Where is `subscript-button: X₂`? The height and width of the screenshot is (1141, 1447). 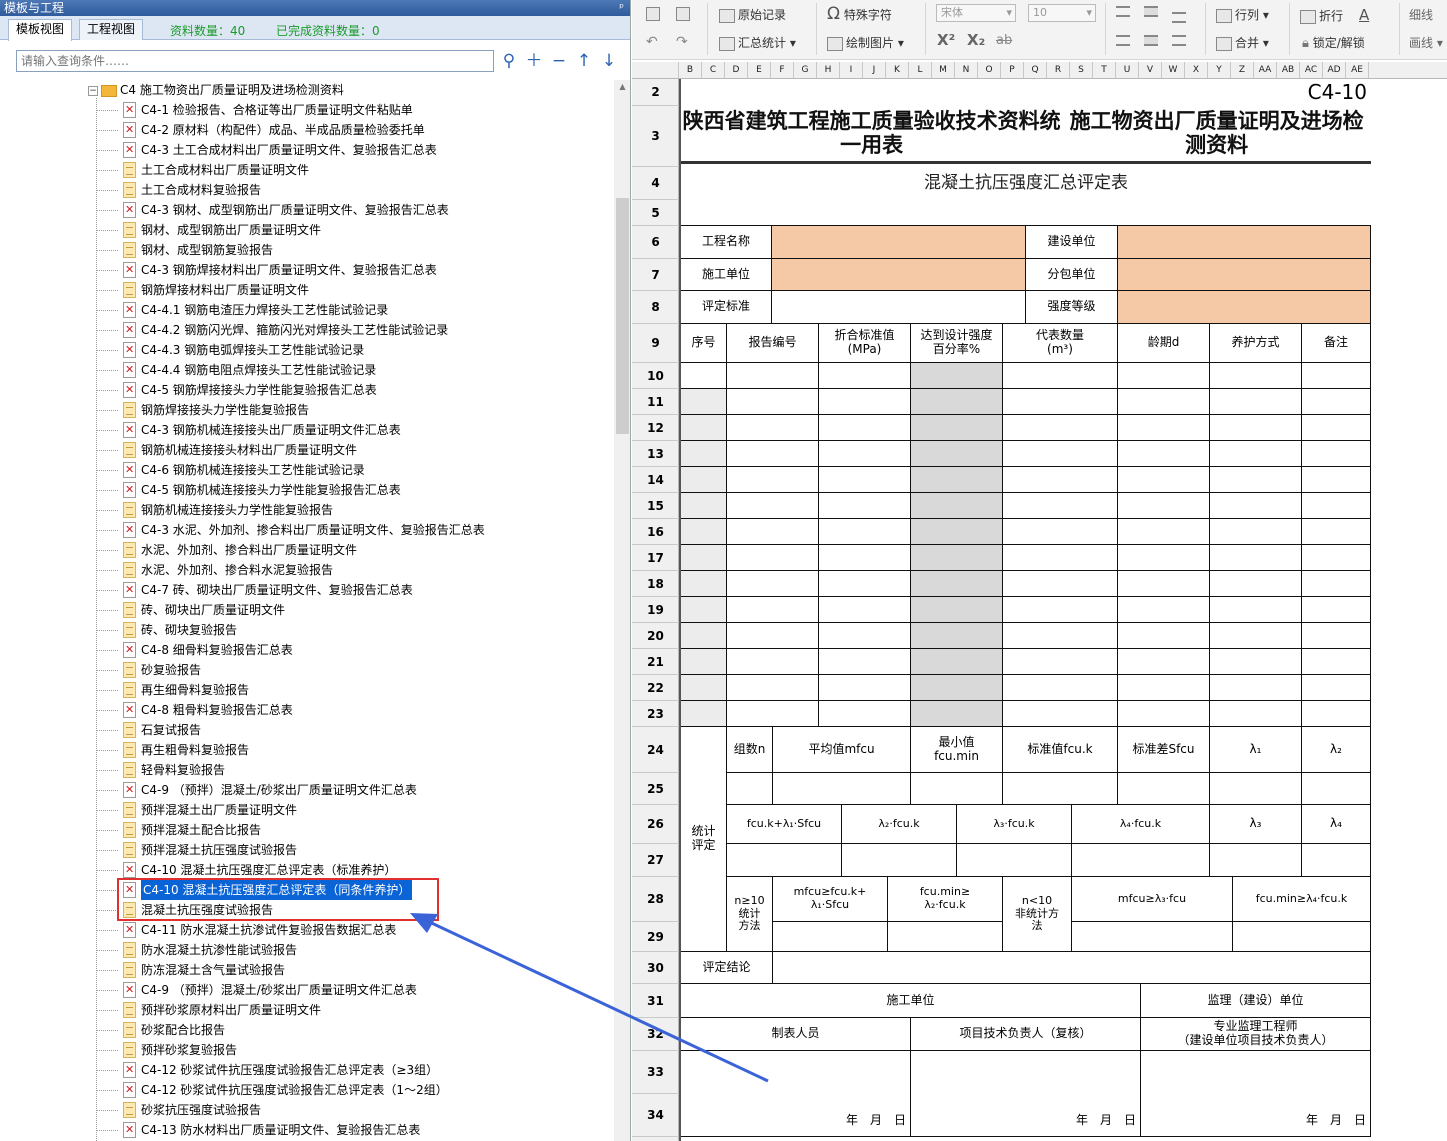 subscript-button: X₂ is located at coordinates (976, 40).